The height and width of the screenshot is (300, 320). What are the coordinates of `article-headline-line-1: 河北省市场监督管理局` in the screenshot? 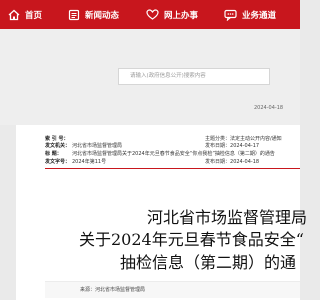 It's located at (227, 217).